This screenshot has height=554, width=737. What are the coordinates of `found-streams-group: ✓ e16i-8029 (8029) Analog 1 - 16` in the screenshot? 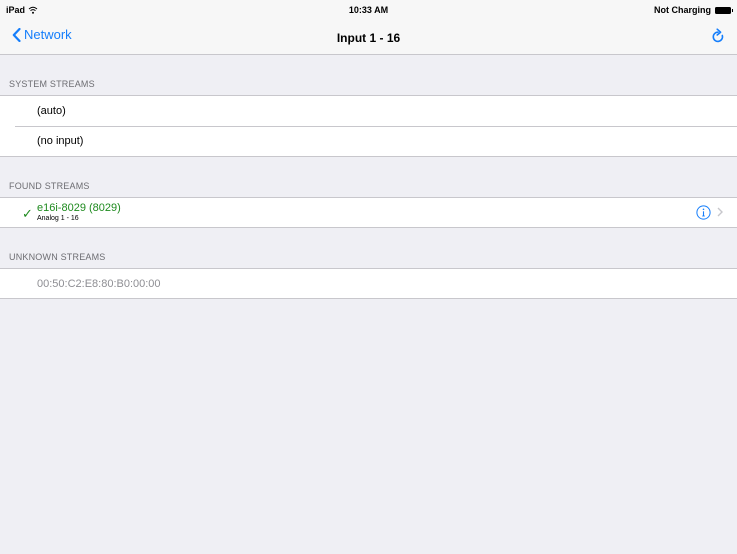 It's located at (368, 212).